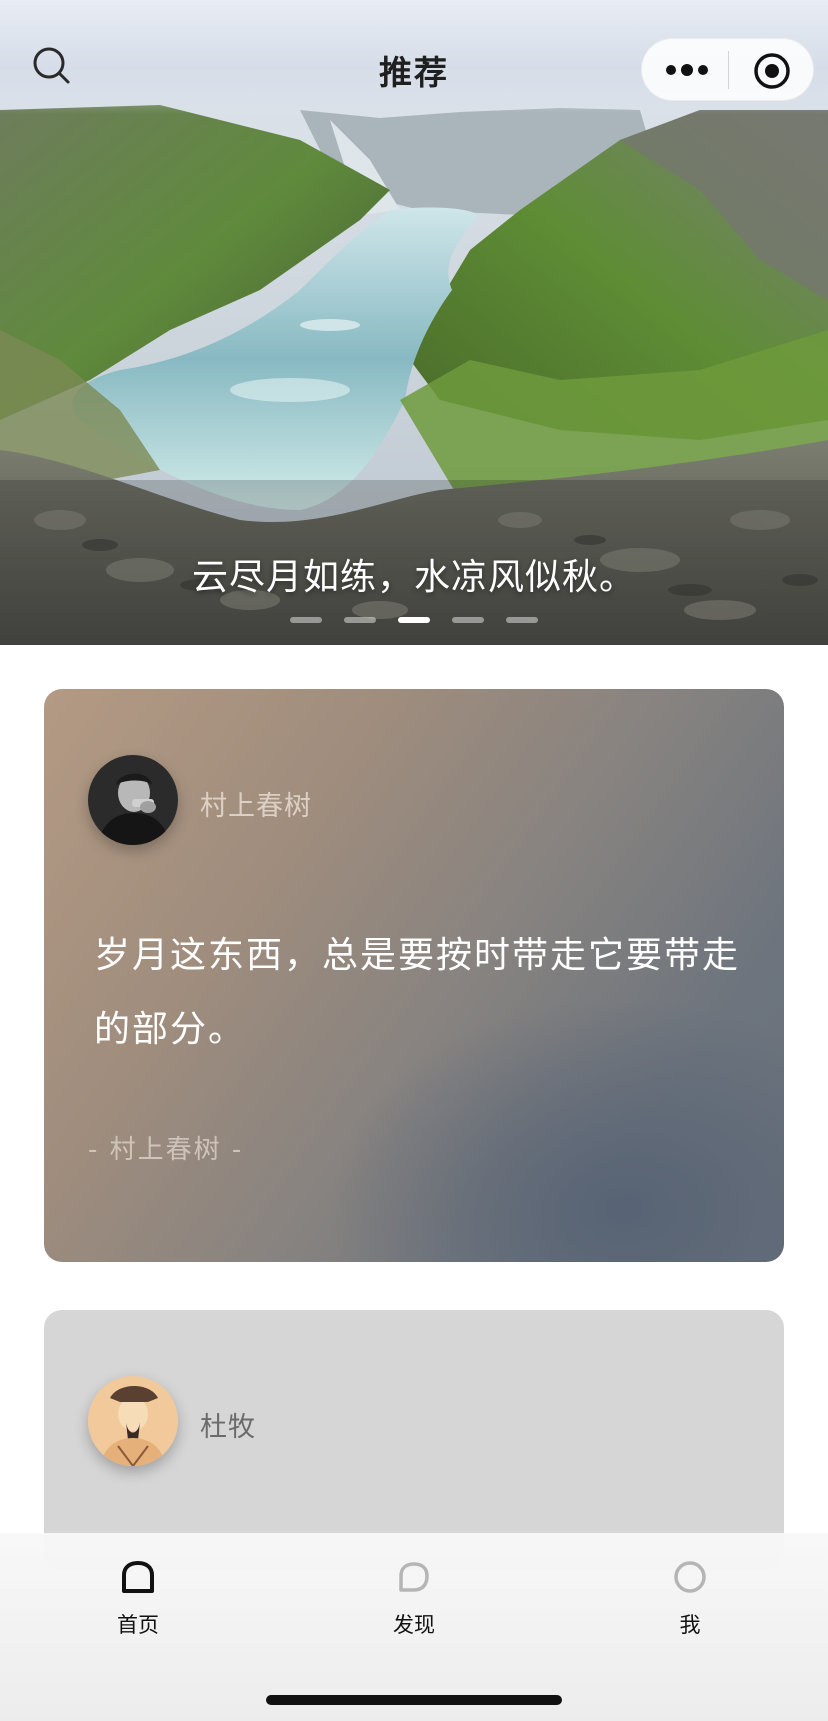  Describe the element at coordinates (414, 1599) in the screenshot. I see `tab-discover: 发现` at that location.